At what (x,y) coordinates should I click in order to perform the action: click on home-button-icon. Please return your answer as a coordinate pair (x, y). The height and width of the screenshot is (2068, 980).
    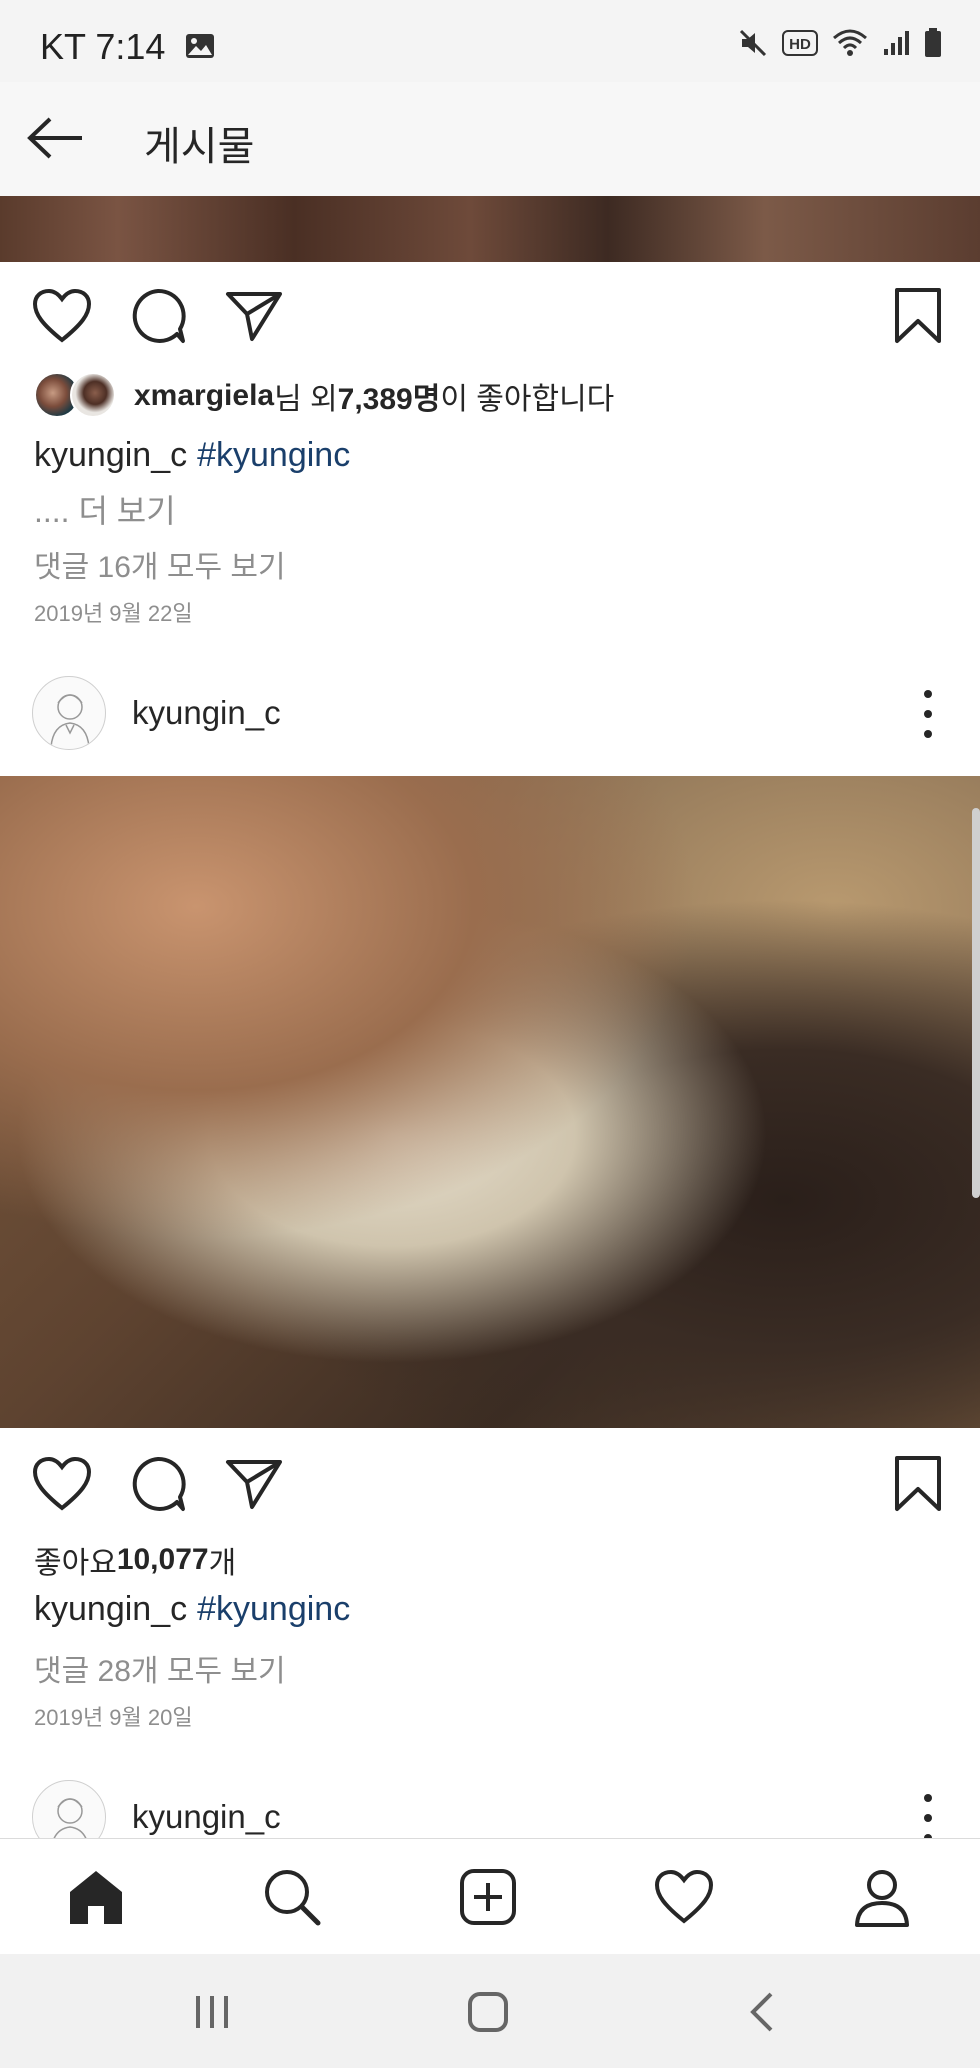
    Looking at the image, I should click on (488, 2012).